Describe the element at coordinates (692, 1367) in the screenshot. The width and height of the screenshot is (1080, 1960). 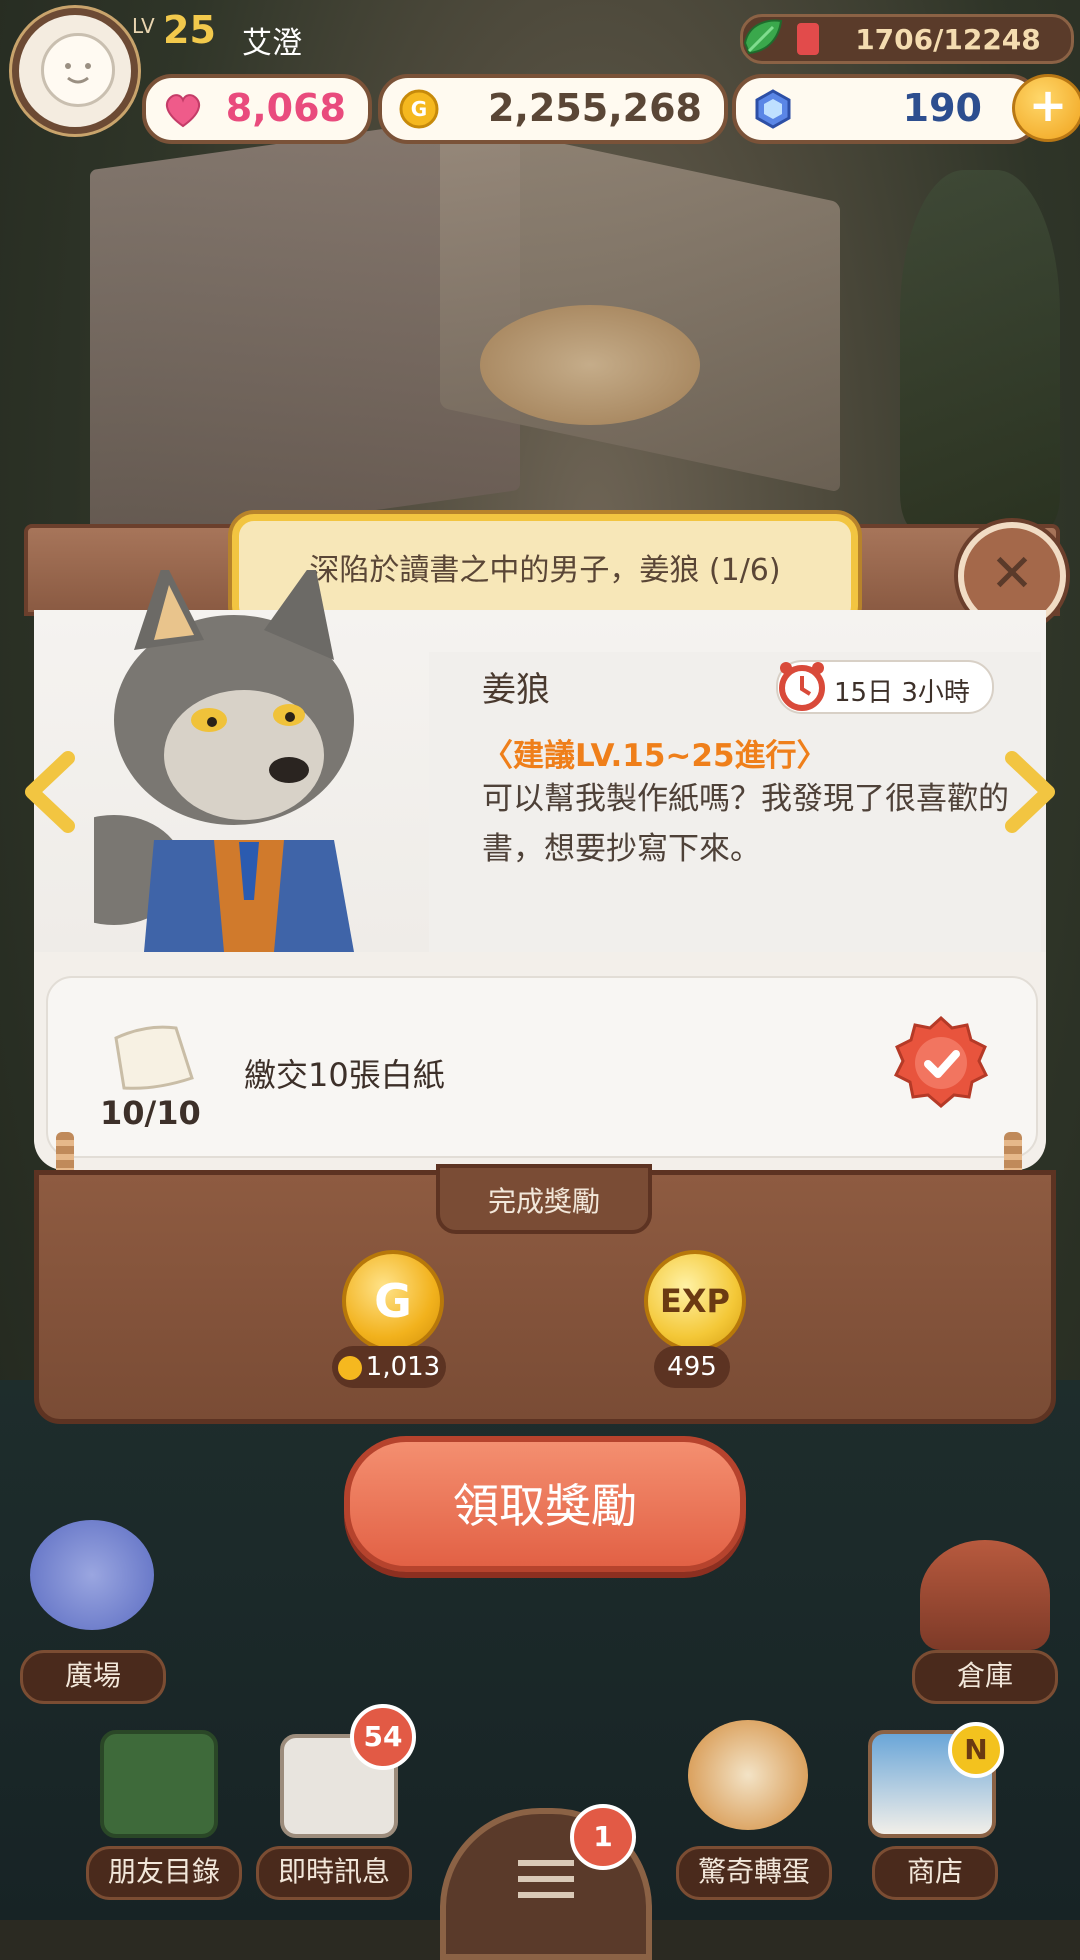
I see `exp-reward-value: 495` at that location.